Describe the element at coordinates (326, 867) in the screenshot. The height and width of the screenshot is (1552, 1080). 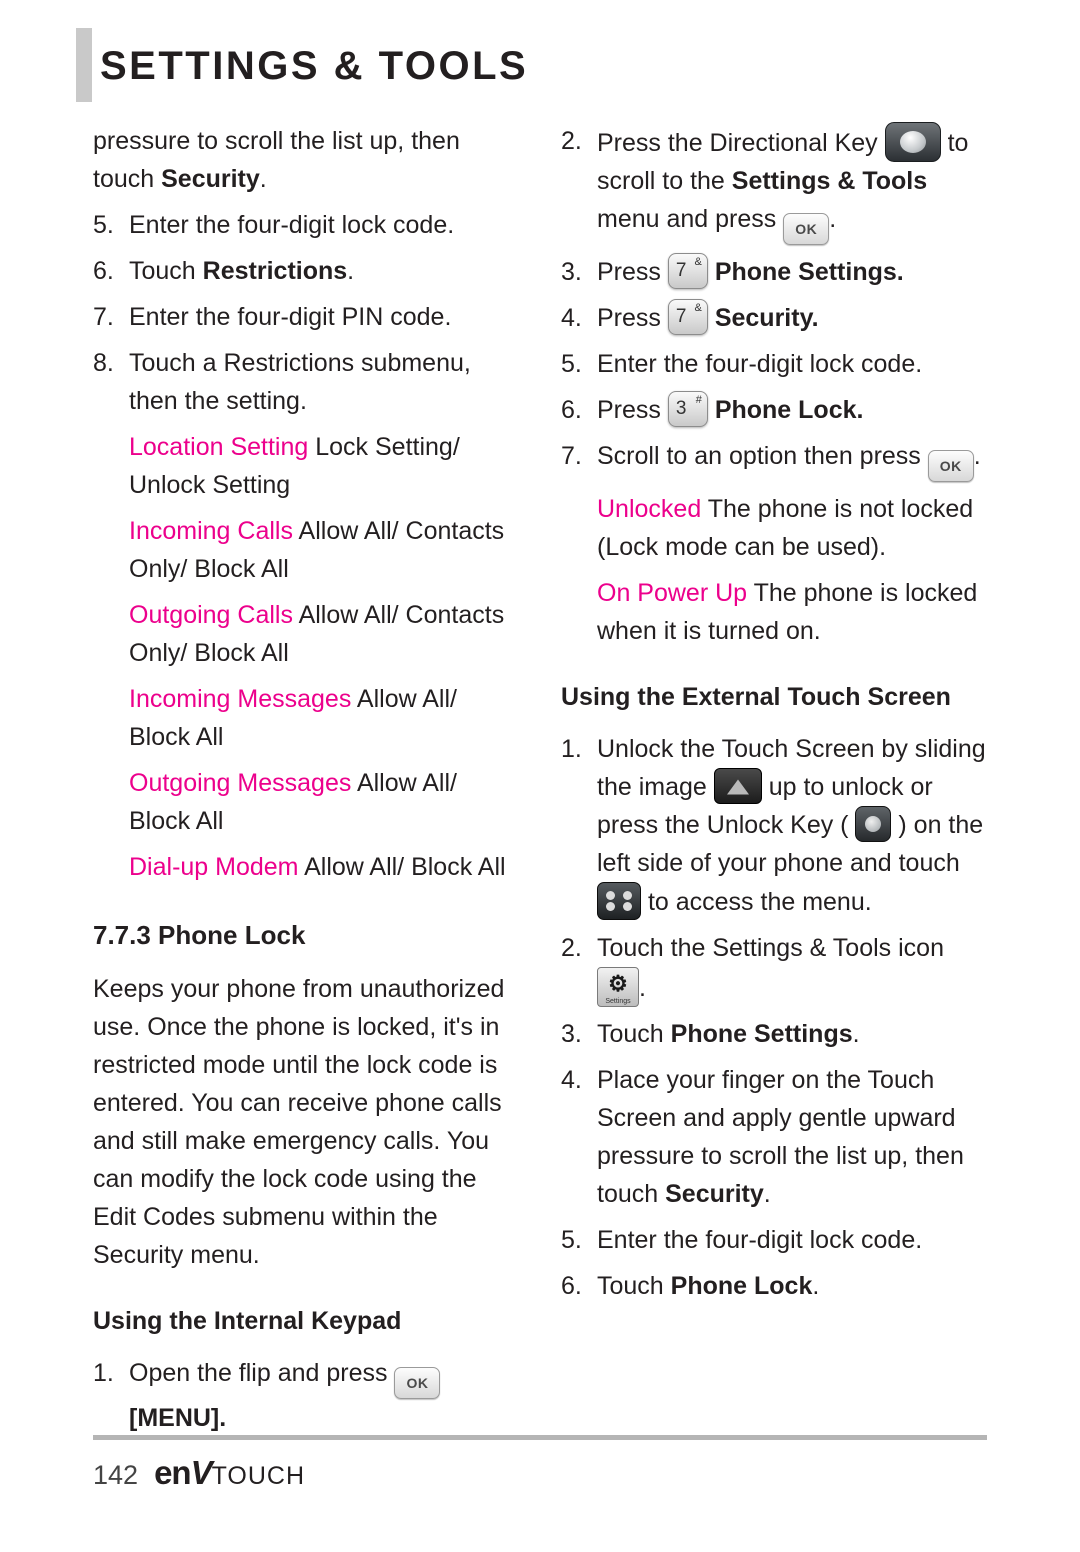
I see `option-item: Dial-up Modem Allow All/ Block All` at that location.